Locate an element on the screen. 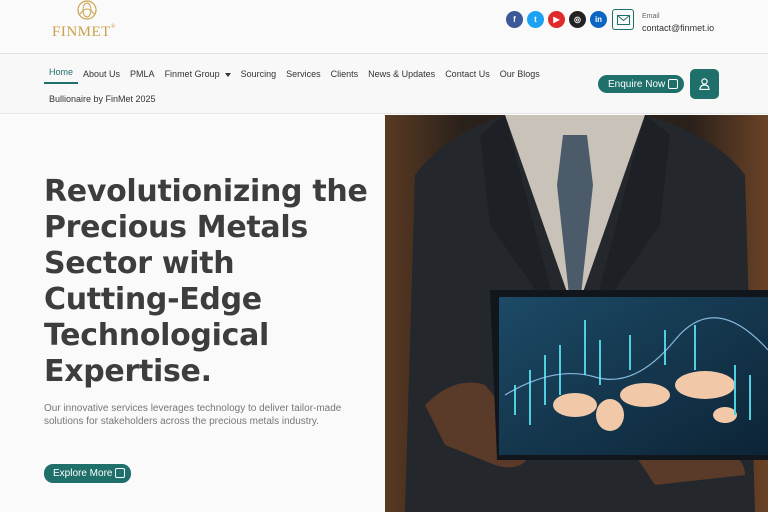 The width and height of the screenshot is (768, 512). nav-item-sourcing: Sourcing is located at coordinates (259, 74).